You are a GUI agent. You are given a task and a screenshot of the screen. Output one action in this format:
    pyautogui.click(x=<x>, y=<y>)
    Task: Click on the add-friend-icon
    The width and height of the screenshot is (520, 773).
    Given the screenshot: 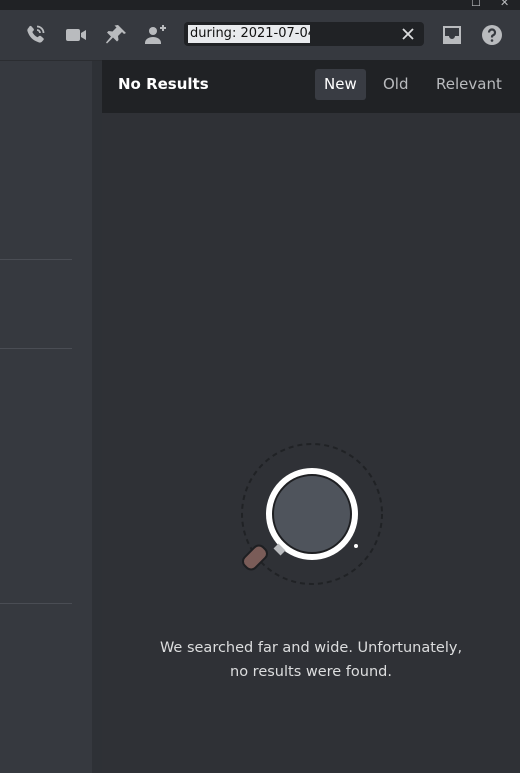 What is the action you would take?
    pyautogui.click(x=156, y=35)
    